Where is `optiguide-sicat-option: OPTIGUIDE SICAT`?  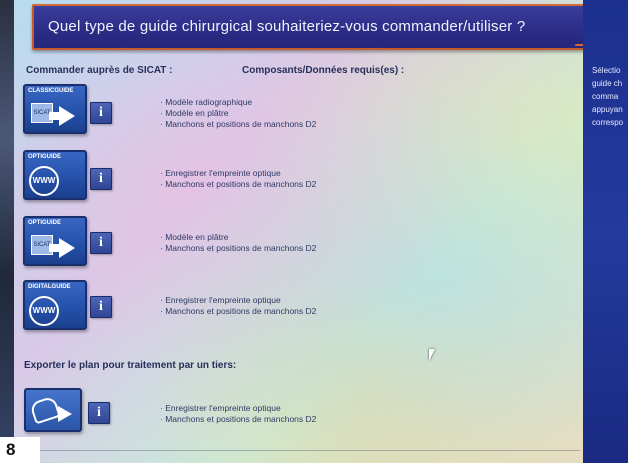 optiguide-sicat-option: OPTIGUIDE SICAT is located at coordinates (55, 241).